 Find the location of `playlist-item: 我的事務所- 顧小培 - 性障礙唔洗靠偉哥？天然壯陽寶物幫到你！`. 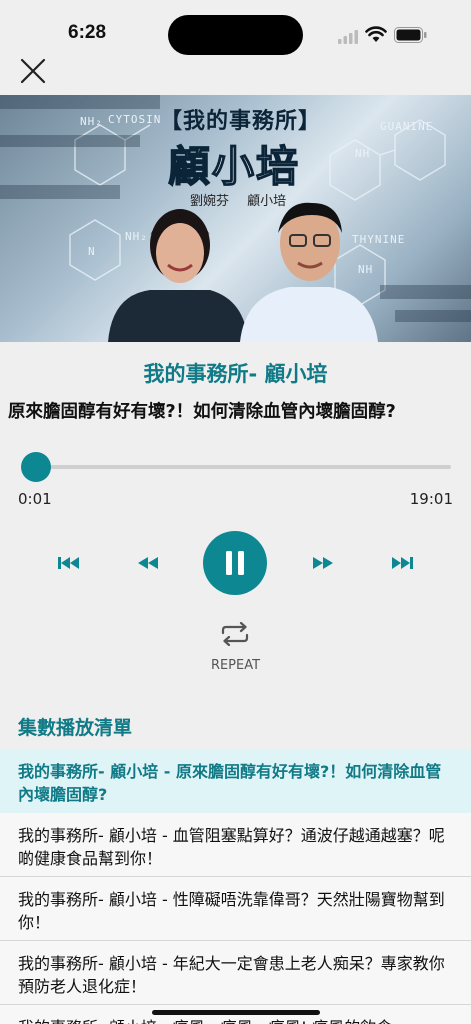

playlist-item: 我的事務所- 顧小培 - 性障礙唔洗靠偉哥？天然壯陽寶物幫到你！ is located at coordinates (235, 909).